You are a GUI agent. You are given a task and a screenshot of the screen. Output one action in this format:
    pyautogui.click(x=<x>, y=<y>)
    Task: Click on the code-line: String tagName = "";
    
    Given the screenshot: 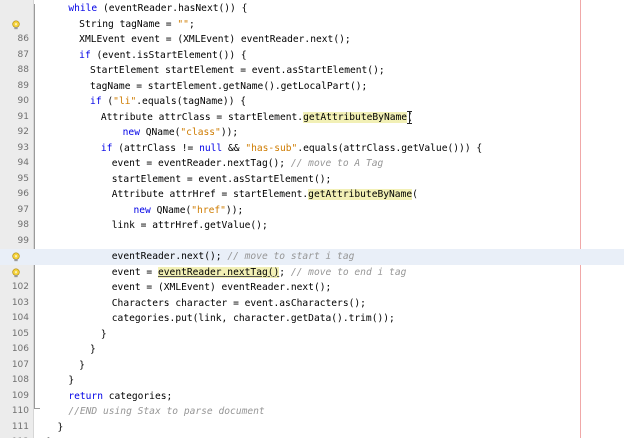 What is the action you would take?
    pyautogui.click(x=312, y=25)
    